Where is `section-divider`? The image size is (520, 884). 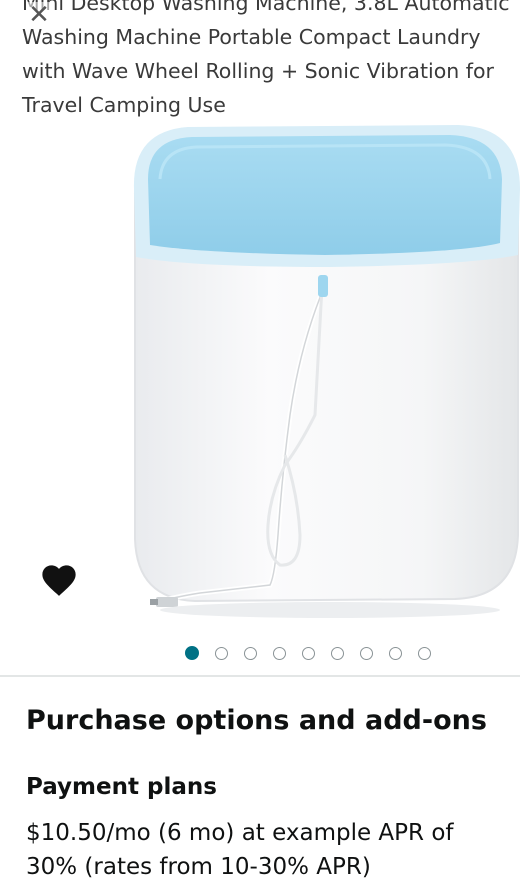 section-divider is located at coordinates (260, 676).